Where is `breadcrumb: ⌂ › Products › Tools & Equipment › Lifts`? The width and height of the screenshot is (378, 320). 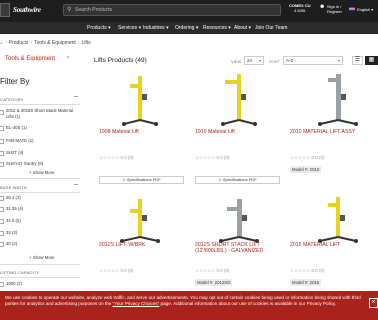
breadcrumb: ⌂ › Products › Tools & Equipment › Lifts is located at coordinates (45, 43).